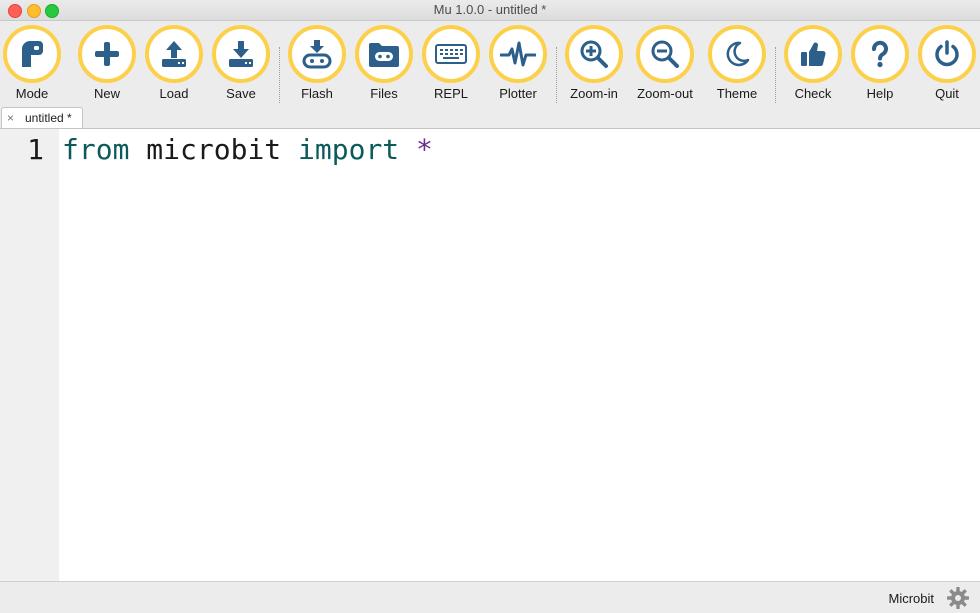 This screenshot has width=980, height=613. What do you see at coordinates (241, 54) in the screenshot?
I see `download-icon` at bounding box center [241, 54].